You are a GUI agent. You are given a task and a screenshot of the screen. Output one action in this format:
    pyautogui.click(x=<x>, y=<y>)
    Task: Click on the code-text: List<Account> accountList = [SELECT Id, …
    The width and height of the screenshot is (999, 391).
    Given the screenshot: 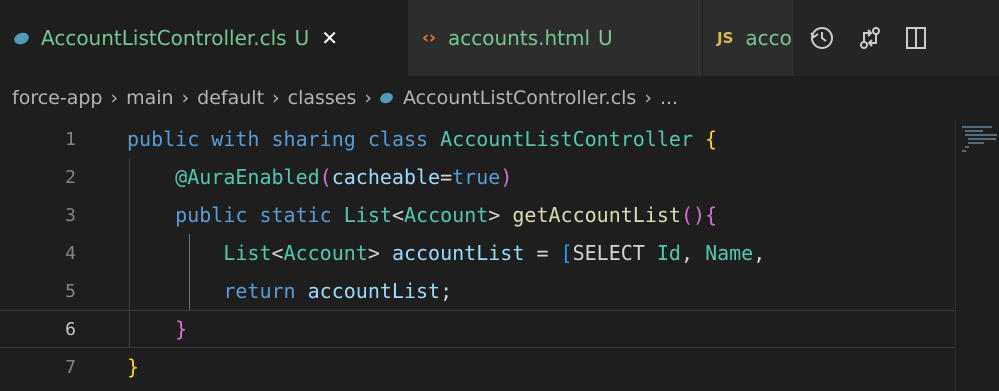 What is the action you would take?
    pyautogui.click(x=494, y=253)
    